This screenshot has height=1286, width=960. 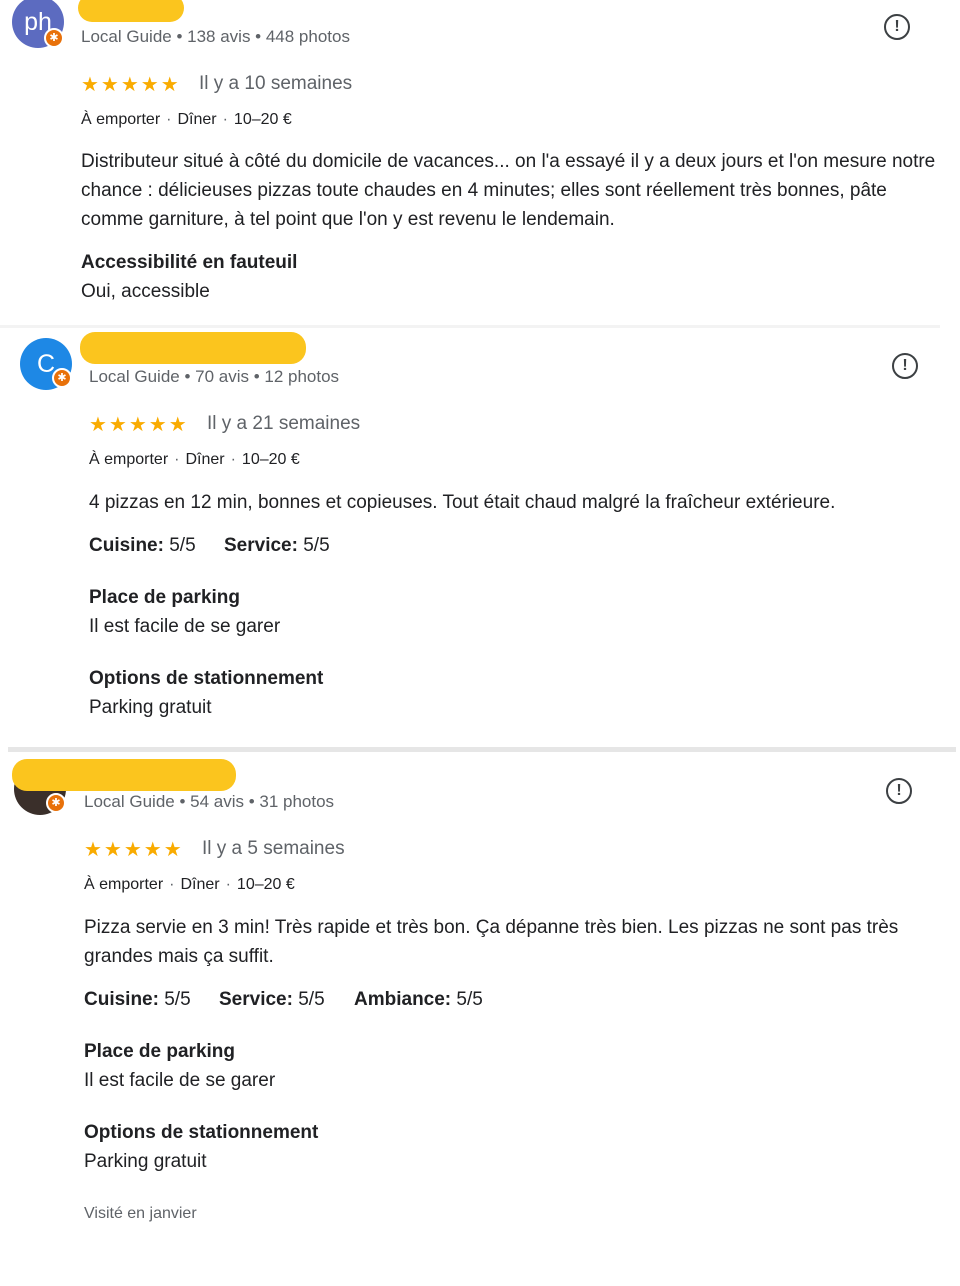 What do you see at coordinates (284, 423) in the screenshot?
I see `review-time: Il y a 21 semaines` at bounding box center [284, 423].